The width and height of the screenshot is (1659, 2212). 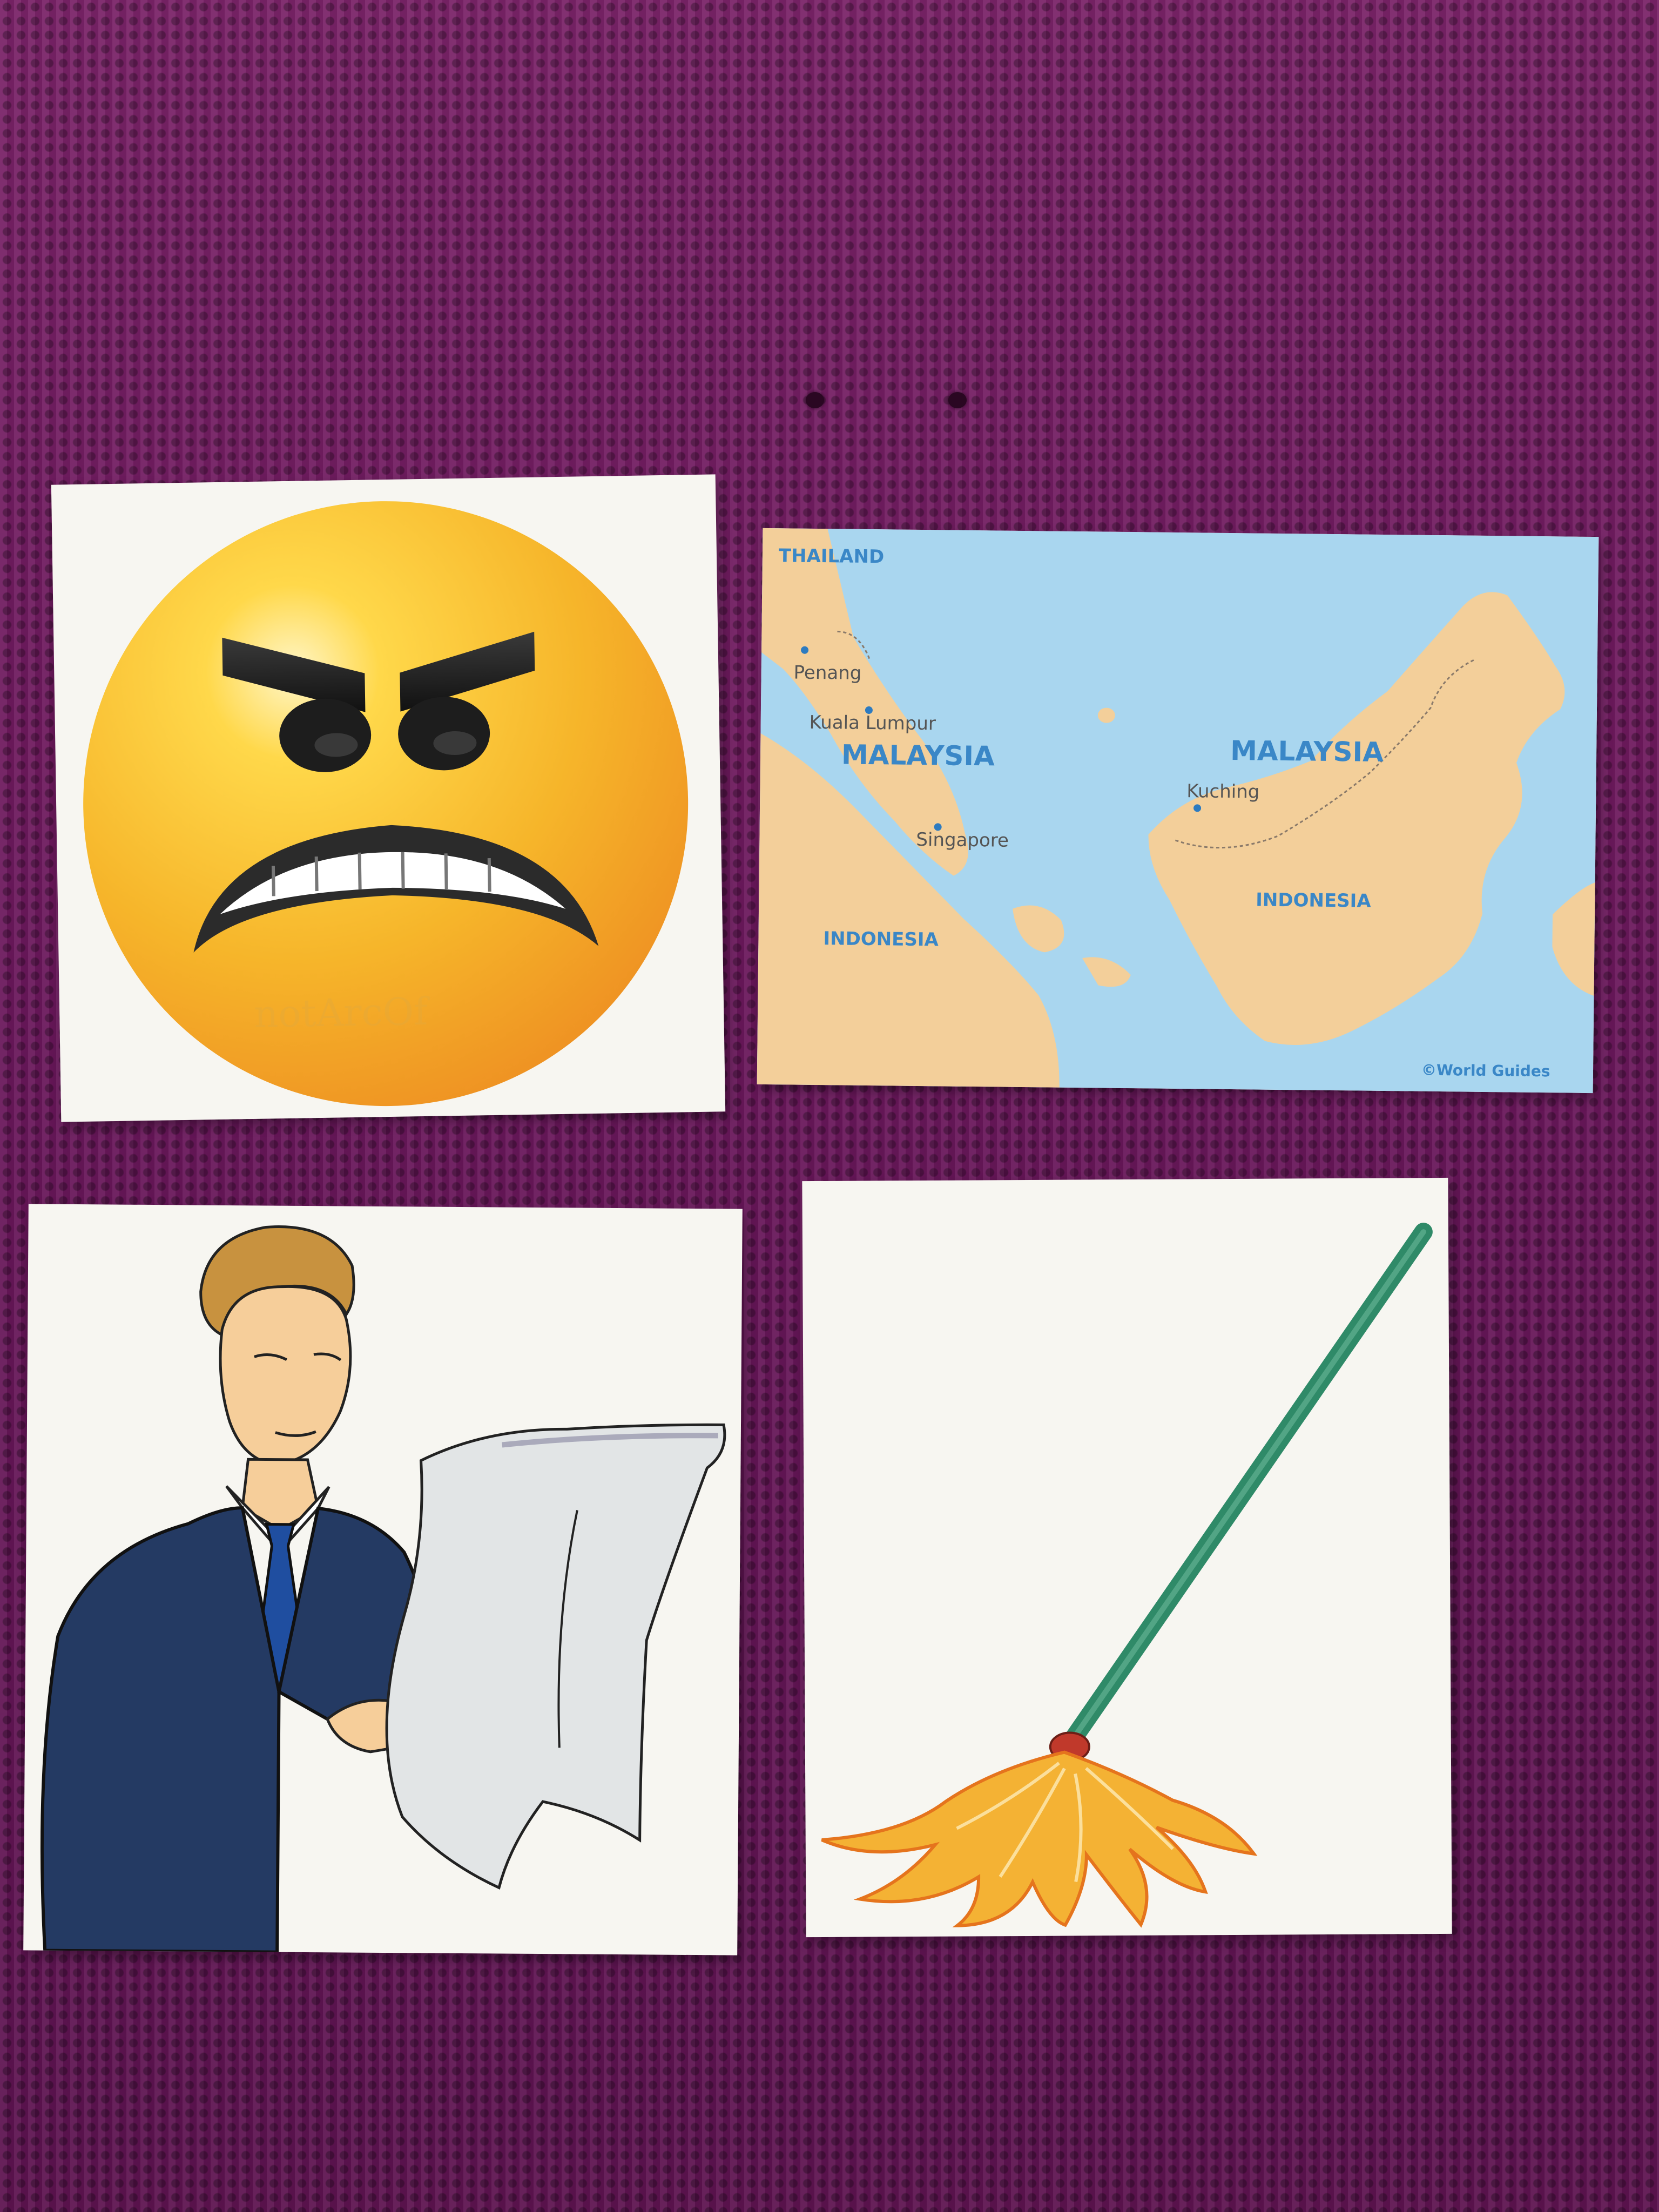 I want to click on businessman-reading-newspaper-icon, so click(x=383, y=1589).